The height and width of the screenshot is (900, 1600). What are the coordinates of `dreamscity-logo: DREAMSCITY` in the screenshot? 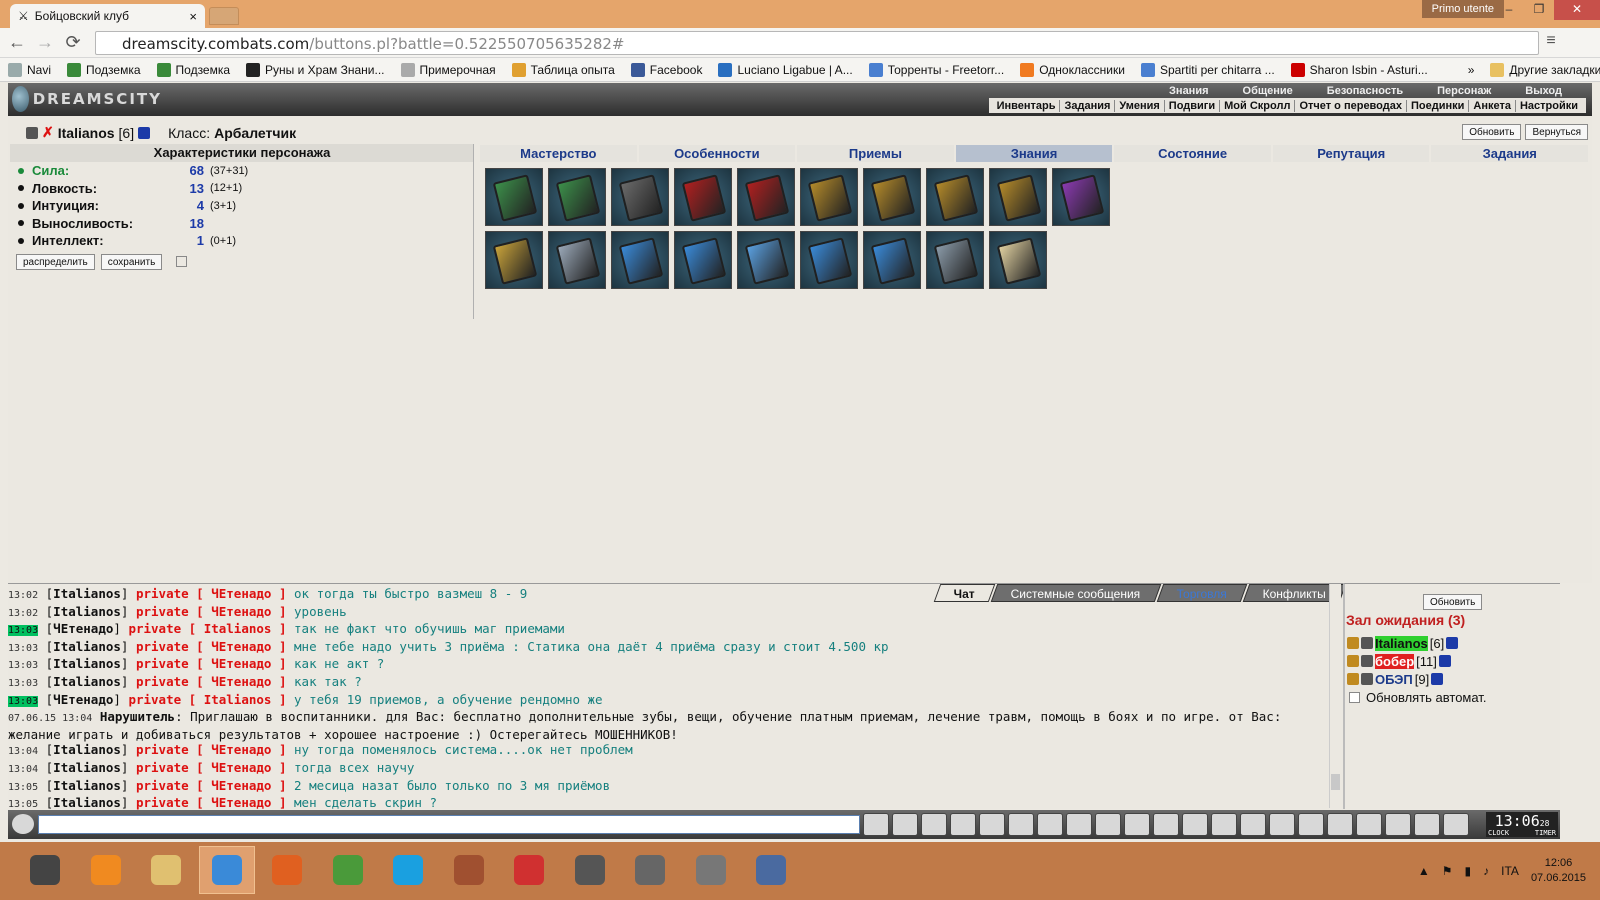 It's located at (87, 99).